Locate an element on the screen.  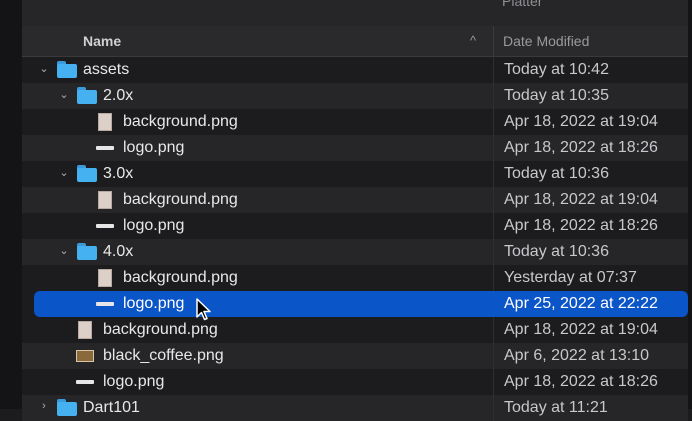
list-item-4x: ⌄ 4.0x Today at 10:36 is located at coordinates (355, 252).